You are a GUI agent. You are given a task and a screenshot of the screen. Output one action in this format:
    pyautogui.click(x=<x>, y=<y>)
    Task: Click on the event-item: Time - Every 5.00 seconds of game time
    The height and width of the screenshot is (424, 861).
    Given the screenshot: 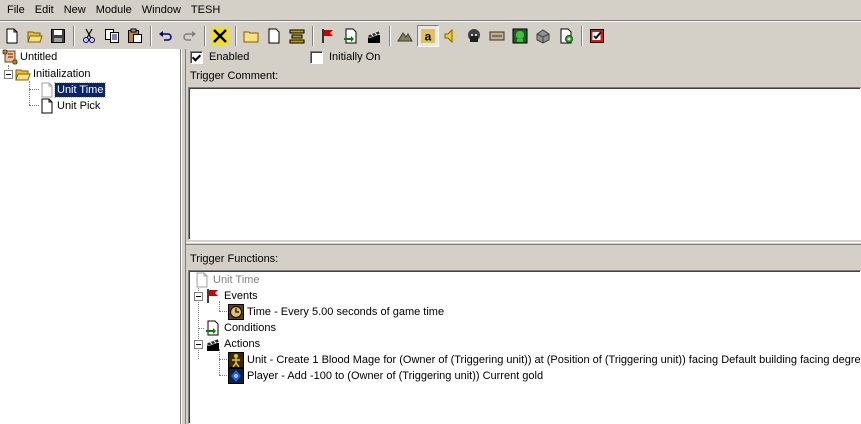 What is the action you would take?
    pyautogui.click(x=336, y=312)
    